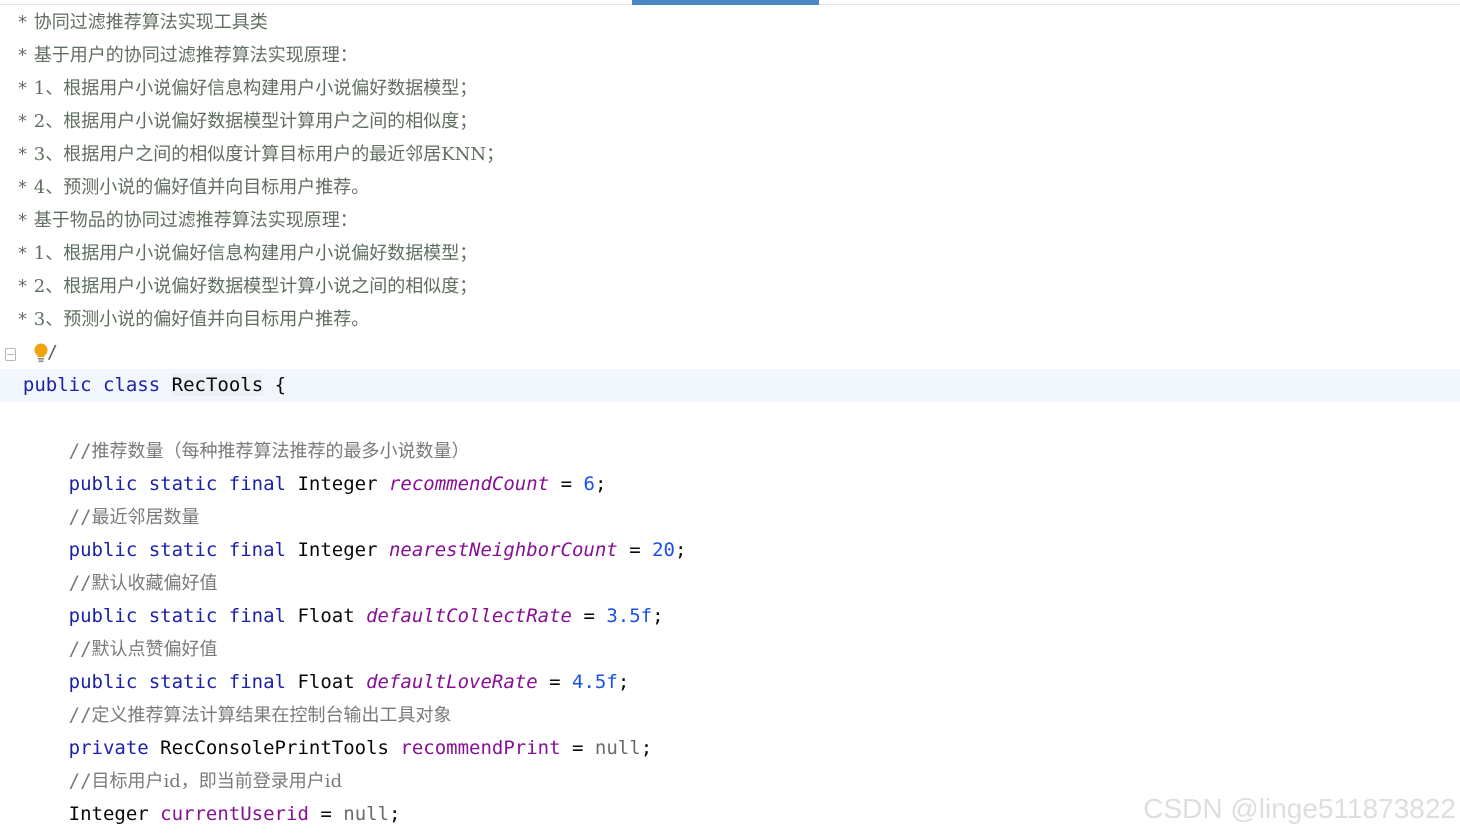 This screenshot has height=833, width=1460. I want to click on doc-comment-line: * 2、根据用户小说偏好数据模型计算用户之间的相似度；, so click(247, 121).